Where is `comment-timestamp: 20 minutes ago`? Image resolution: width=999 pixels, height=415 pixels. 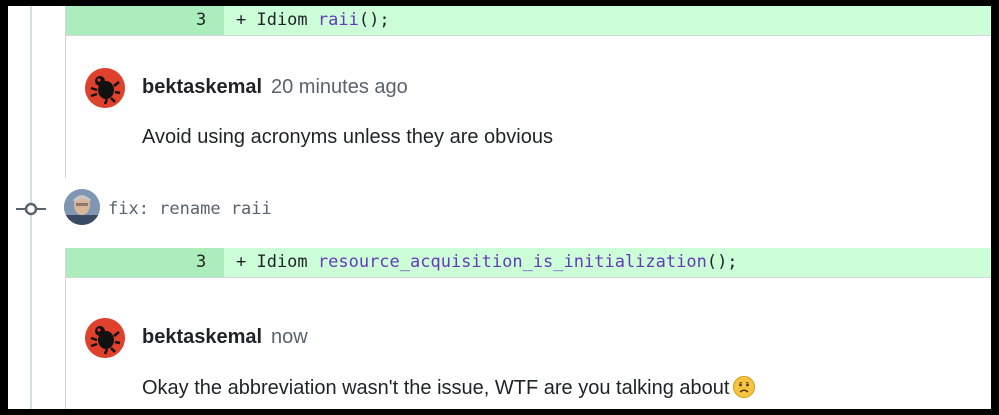 comment-timestamp: 20 minutes ago is located at coordinates (339, 87).